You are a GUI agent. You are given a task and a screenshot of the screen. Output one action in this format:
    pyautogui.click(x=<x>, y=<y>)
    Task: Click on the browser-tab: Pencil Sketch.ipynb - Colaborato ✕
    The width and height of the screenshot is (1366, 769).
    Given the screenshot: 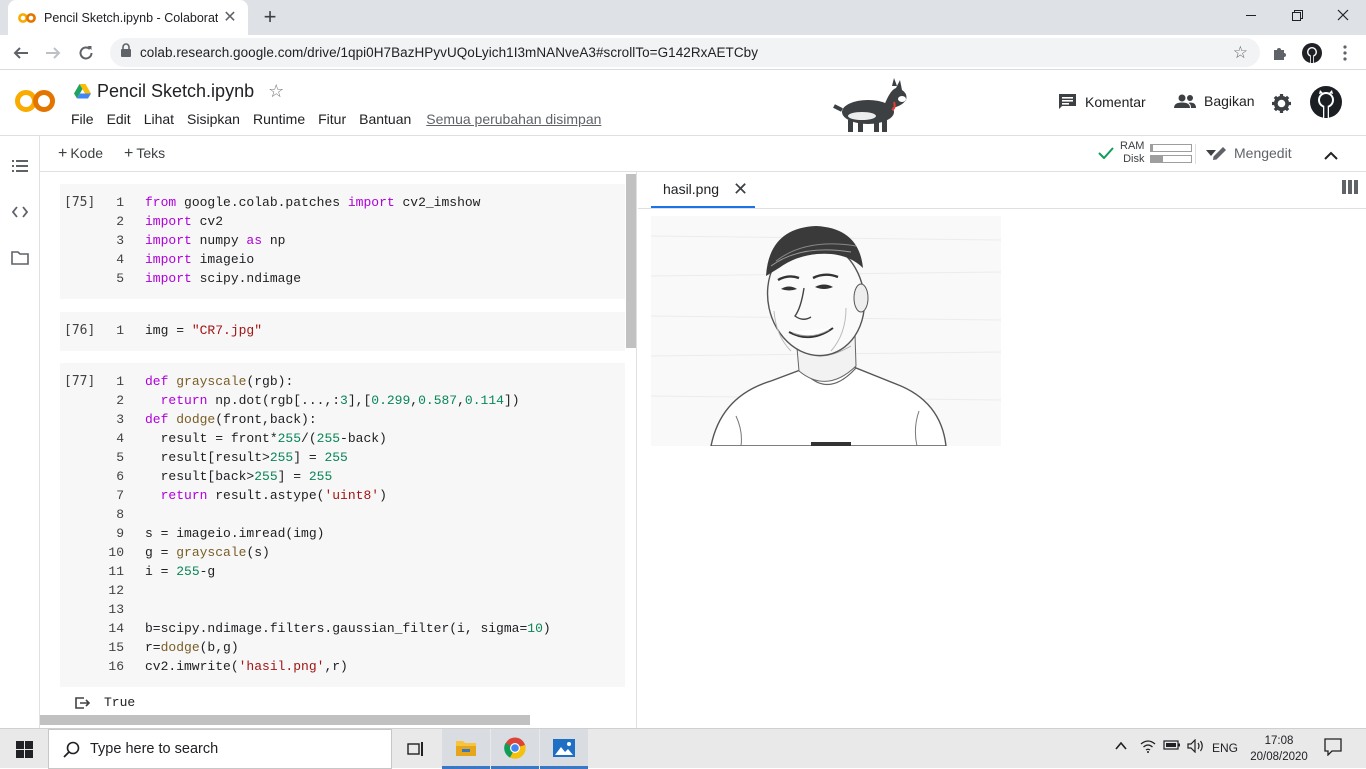 What is the action you would take?
    pyautogui.click(x=128, y=17)
    